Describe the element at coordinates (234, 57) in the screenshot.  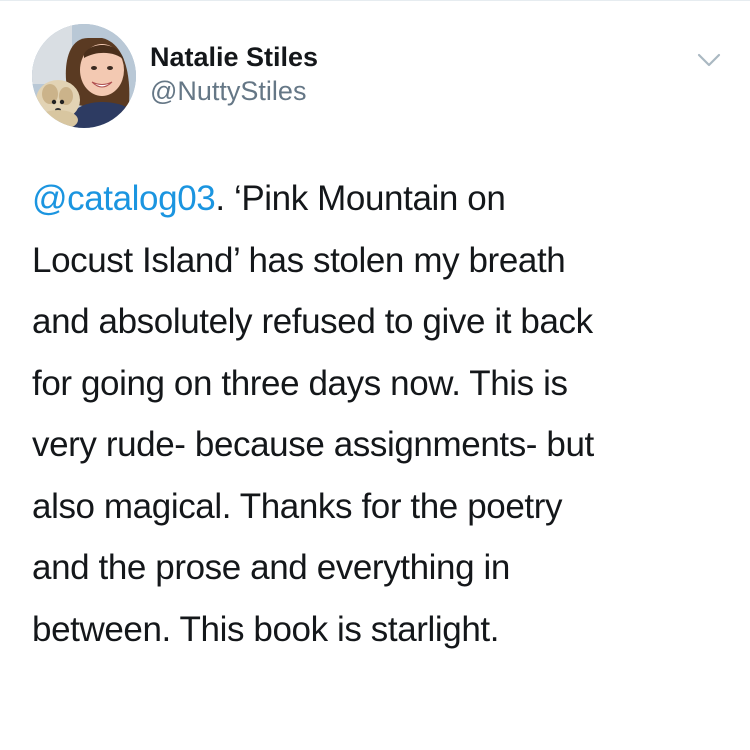
I see `display-name: Natalie Stiles` at that location.